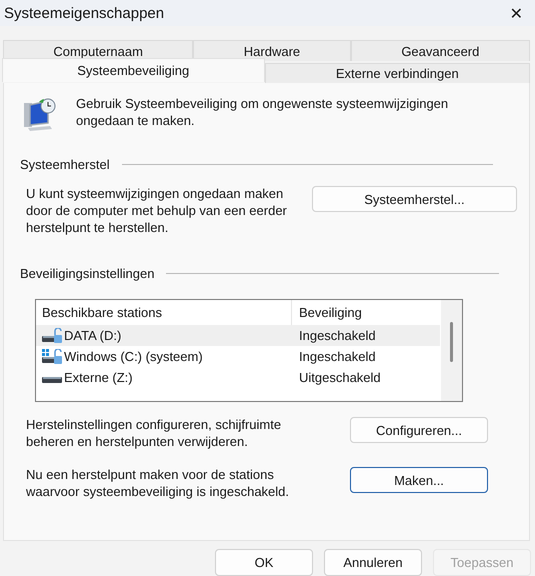  What do you see at coordinates (516, 13) in the screenshot?
I see `close-button: ✕` at bounding box center [516, 13].